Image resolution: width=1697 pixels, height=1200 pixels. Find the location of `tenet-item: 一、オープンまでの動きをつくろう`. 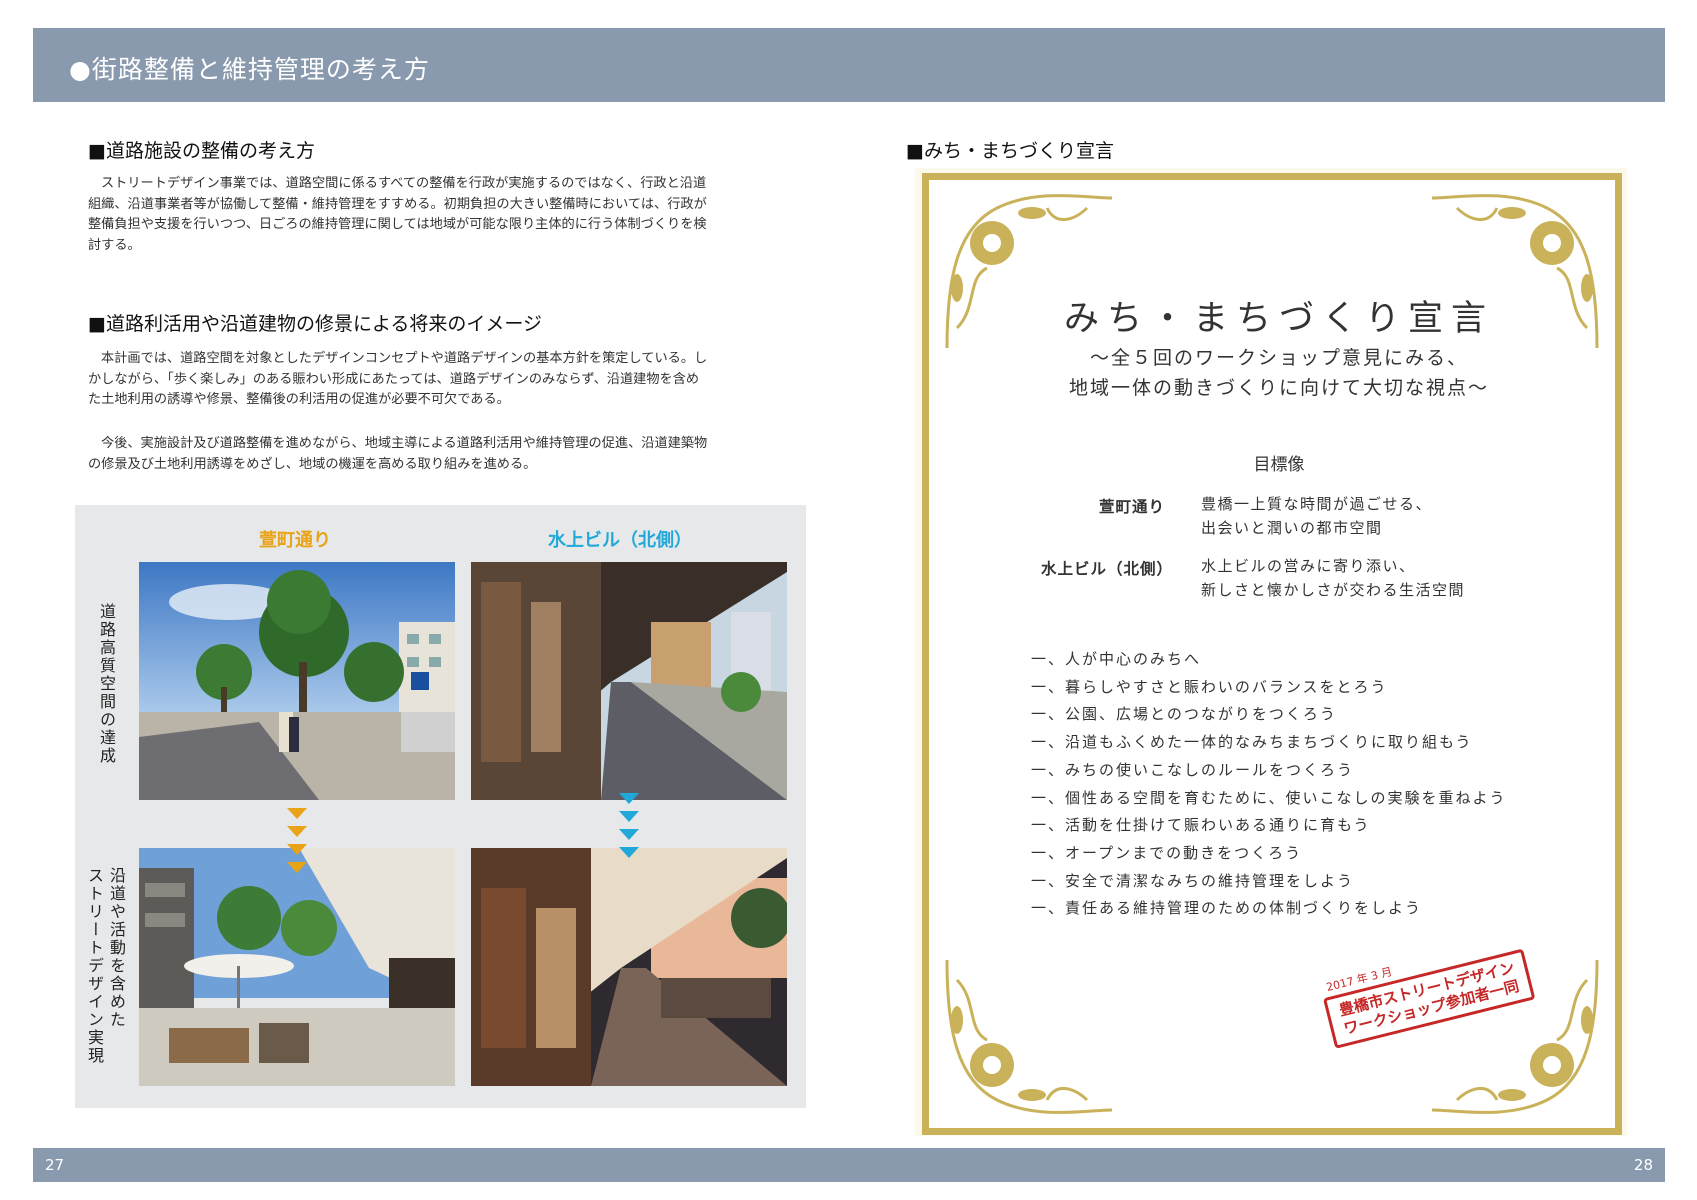

tenet-item: 一、オープンまでの動きをつくろう is located at coordinates (1167, 853).